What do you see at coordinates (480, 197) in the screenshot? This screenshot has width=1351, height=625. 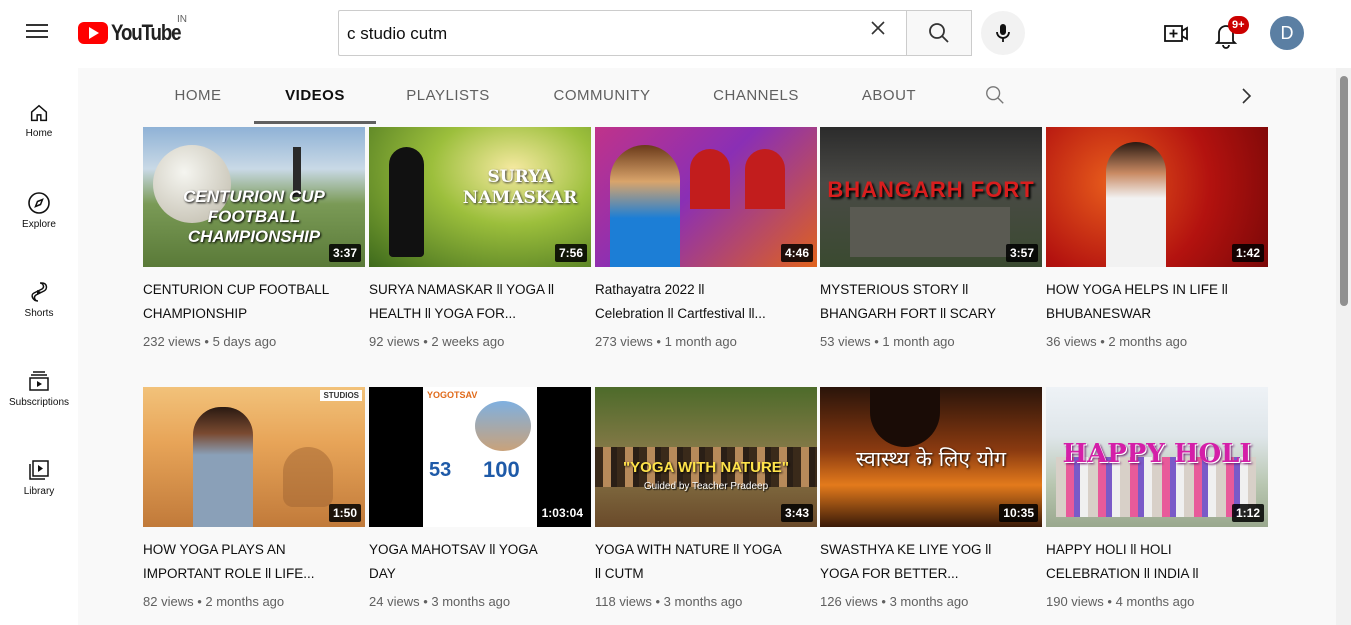 I see `video-thumbnail: SURYA NAMASKAR 7:56` at bounding box center [480, 197].